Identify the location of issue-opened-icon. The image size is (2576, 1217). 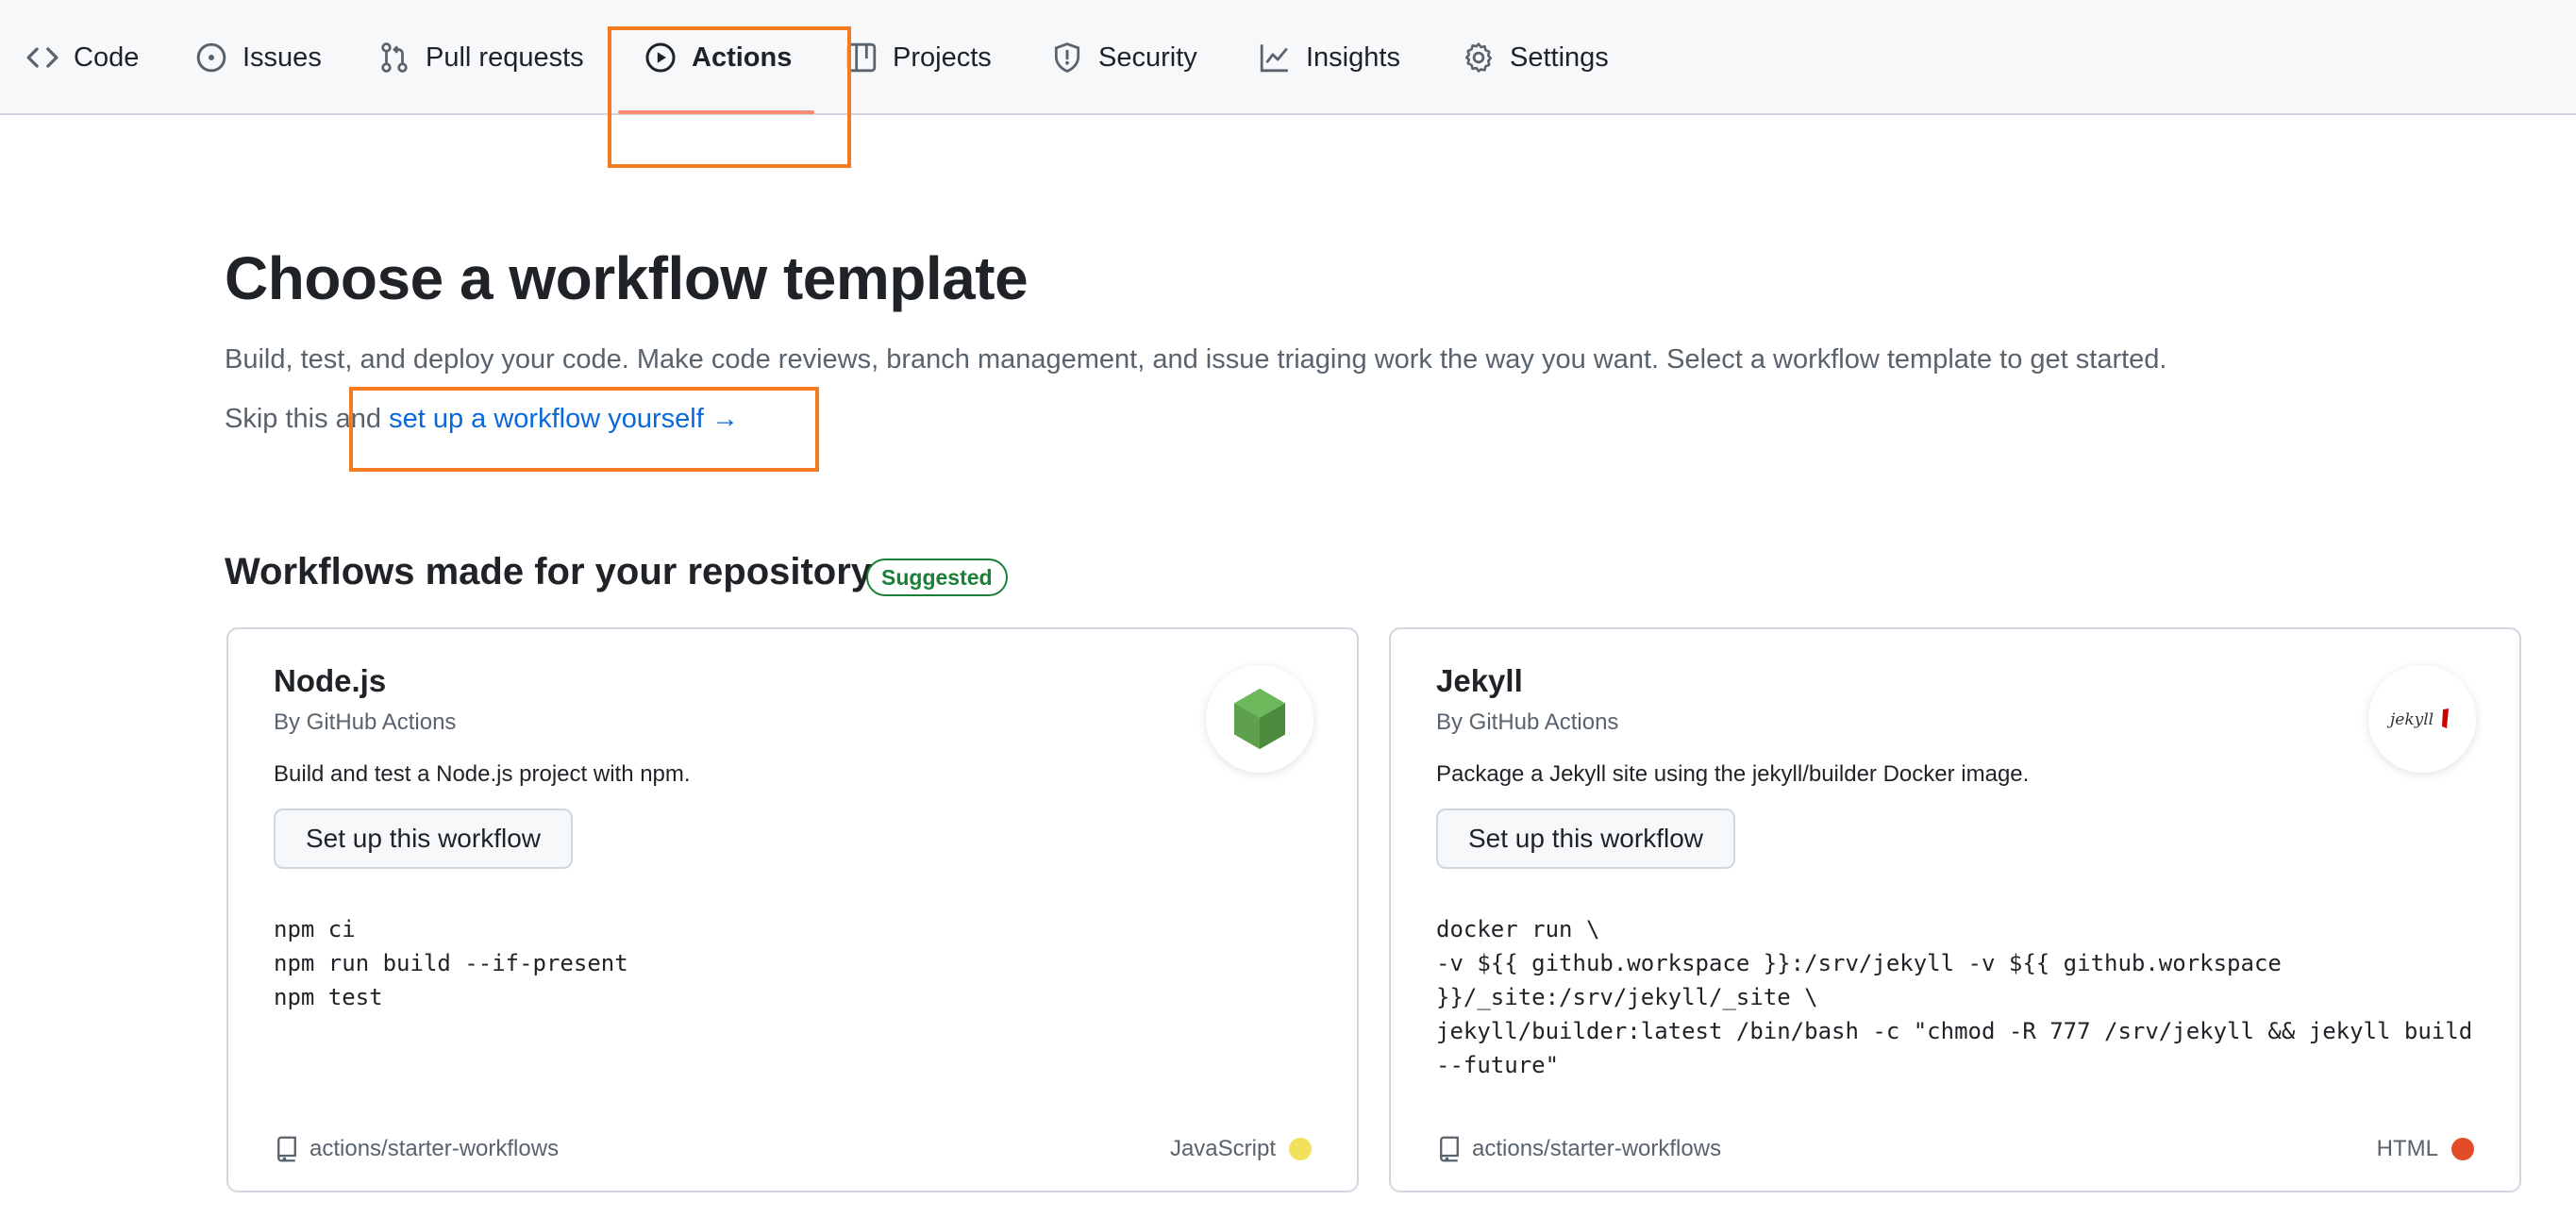
(211, 57).